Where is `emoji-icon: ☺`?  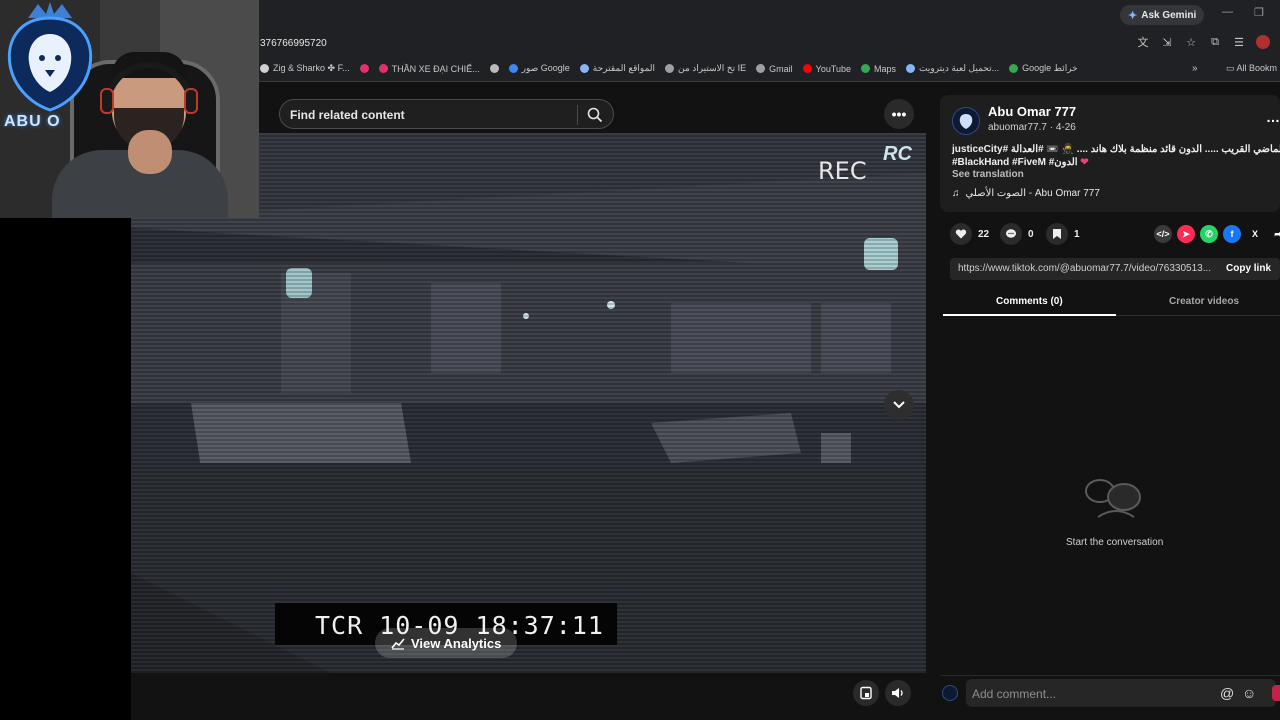
emoji-icon: ☺ is located at coordinates (1249, 693).